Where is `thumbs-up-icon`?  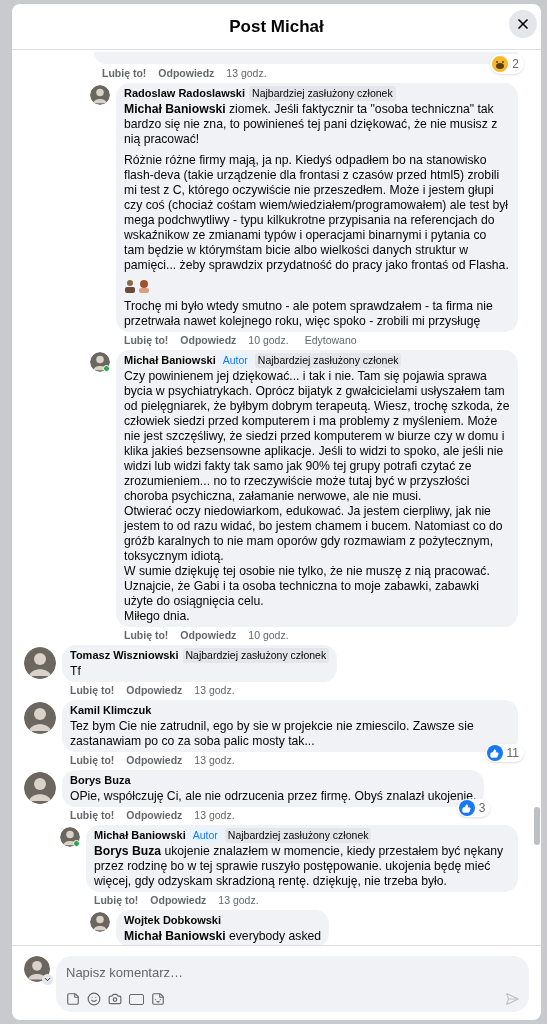 thumbs-up-icon is located at coordinates (494, 753).